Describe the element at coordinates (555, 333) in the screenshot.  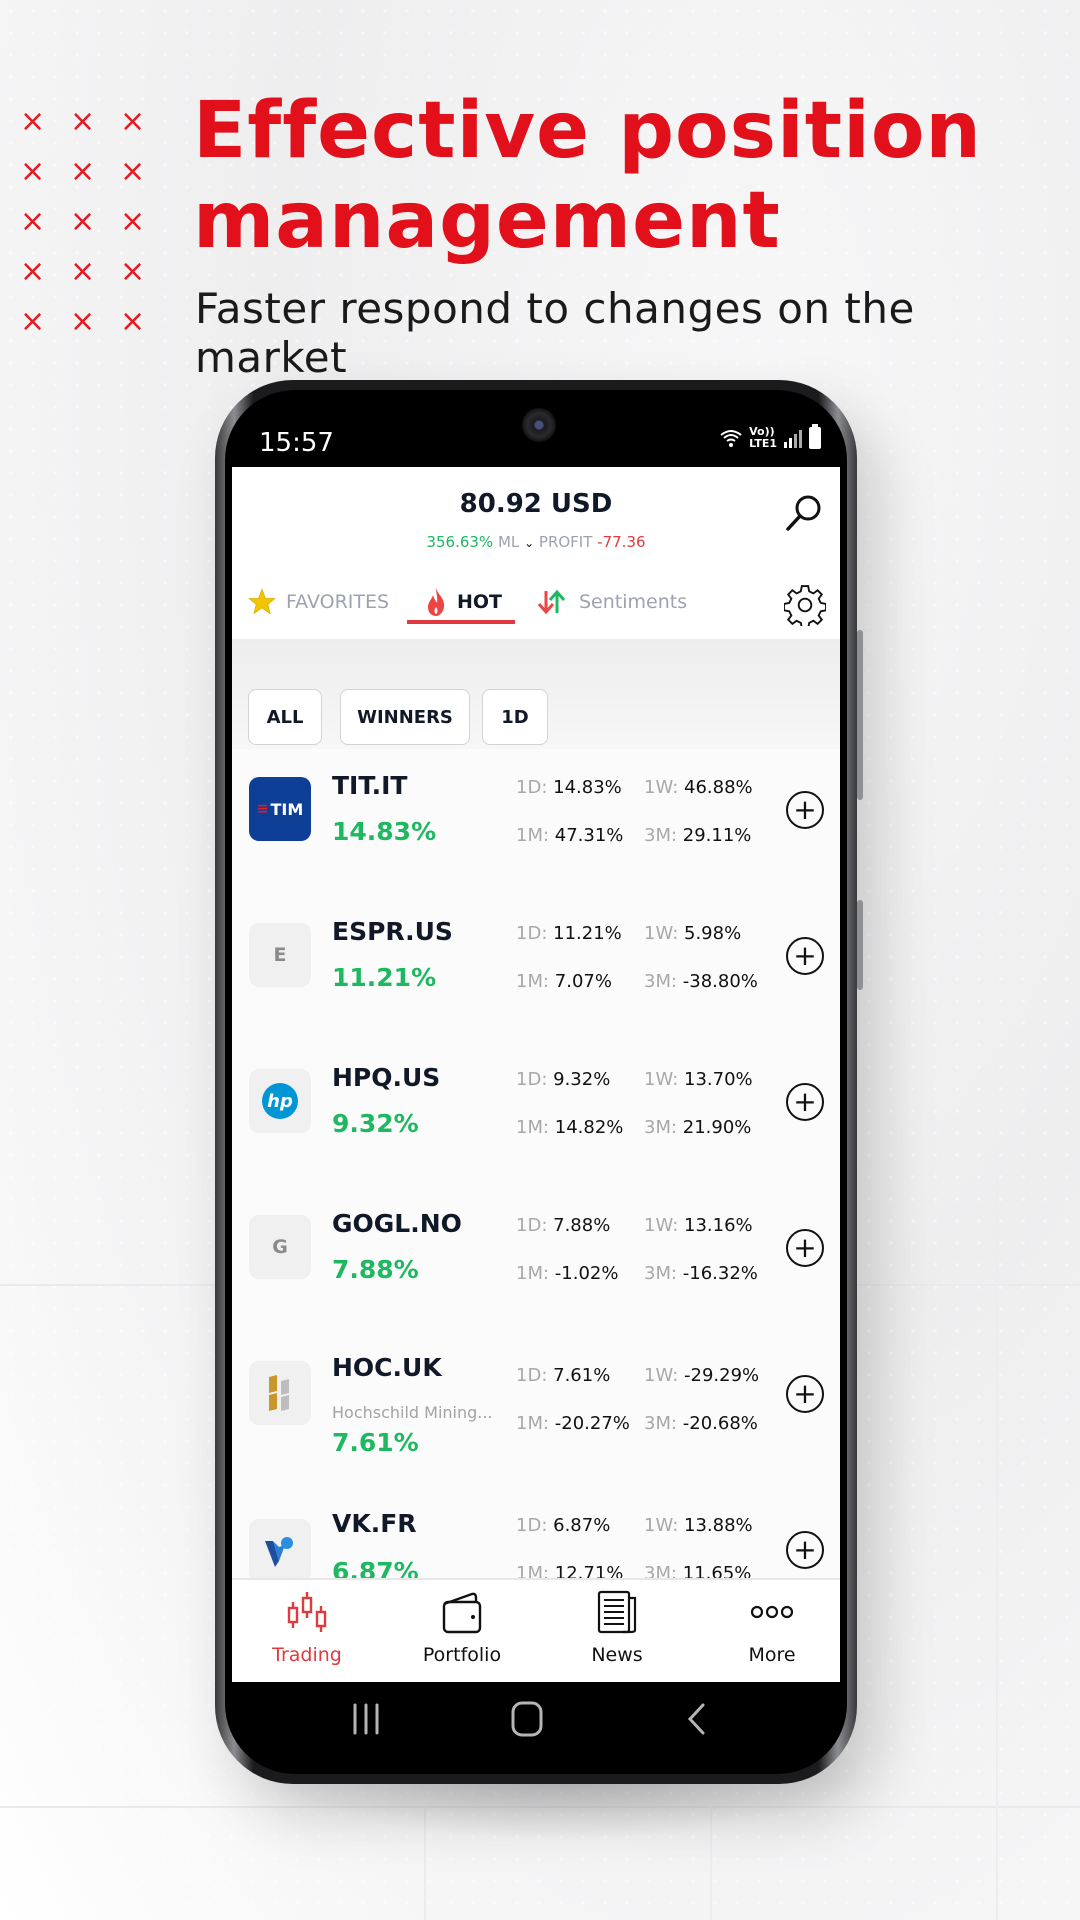
I see `promo-subheadline: Faster respond to changes on the market` at that location.